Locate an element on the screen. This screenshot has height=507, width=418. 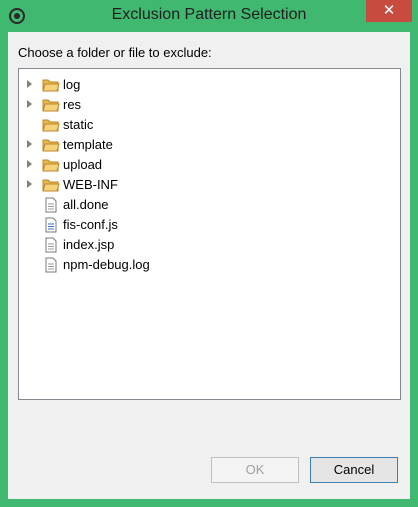
close-button: ✕ is located at coordinates (389, 11).